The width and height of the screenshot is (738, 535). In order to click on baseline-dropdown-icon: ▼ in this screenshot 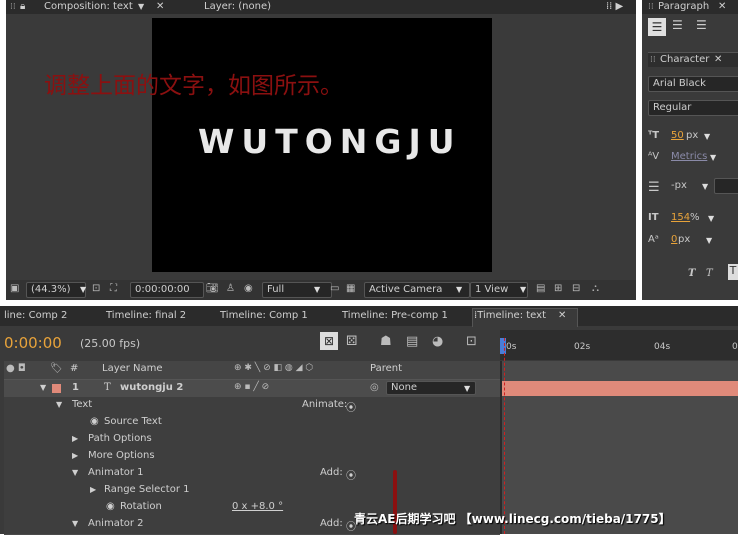, I will do `click(709, 240)`.